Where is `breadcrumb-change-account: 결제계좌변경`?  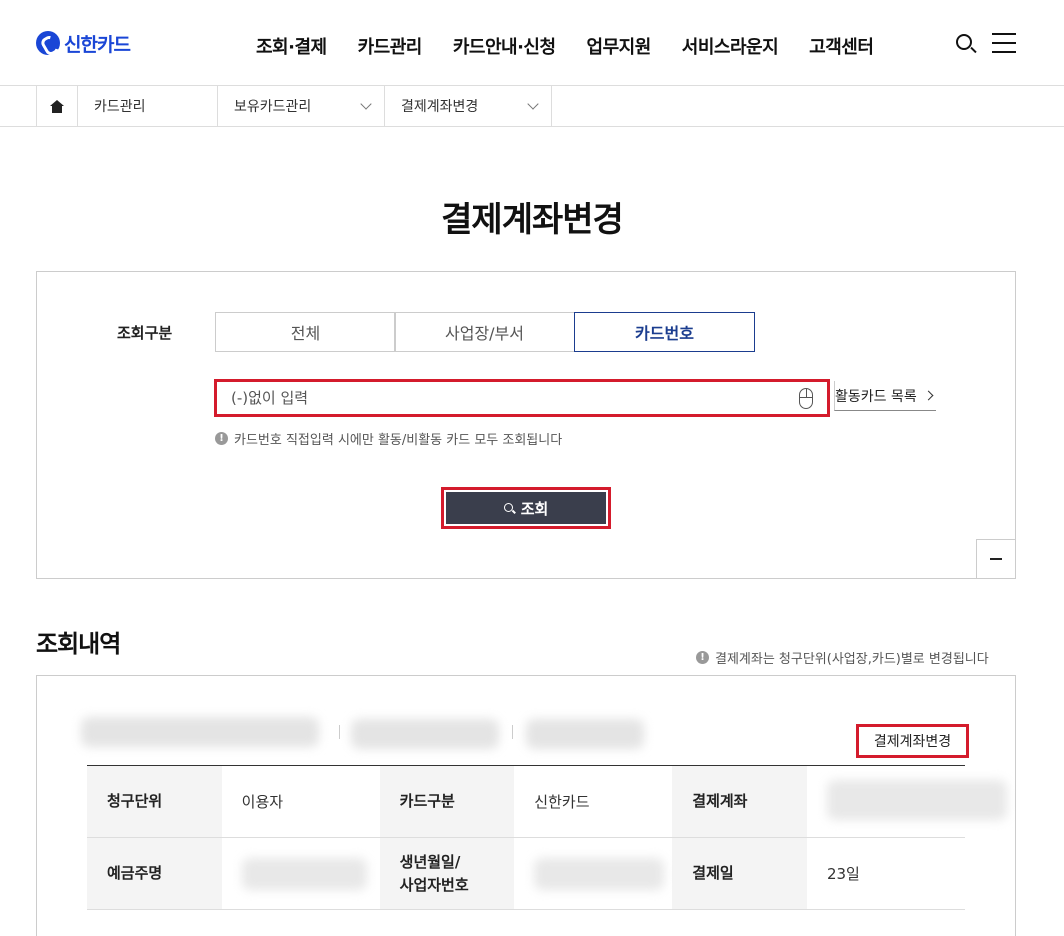 breadcrumb-change-account: 결제계좌변경 is located at coordinates (468, 106).